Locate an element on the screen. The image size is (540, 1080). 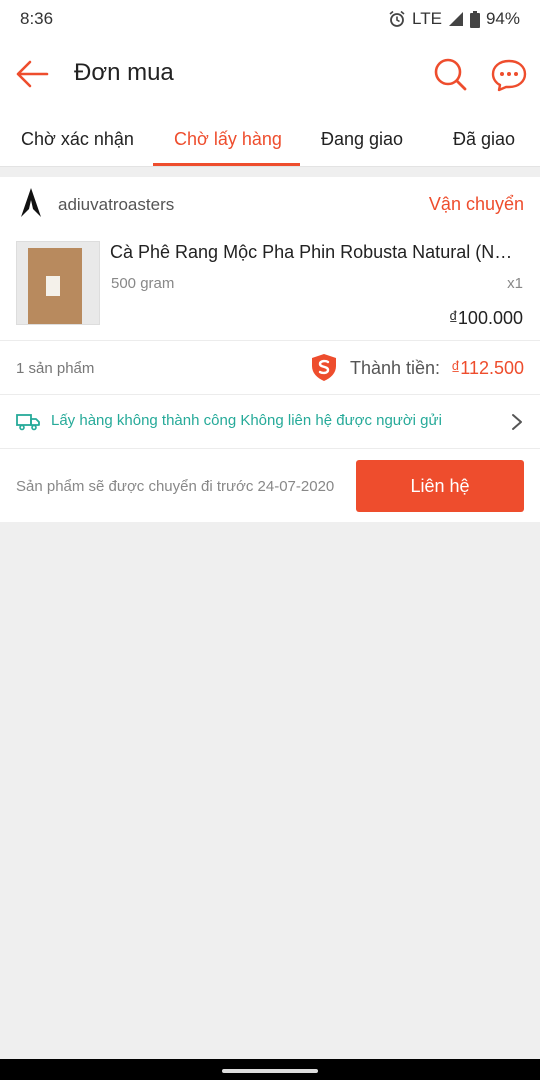
home-indicator is located at coordinates (270, 1071).